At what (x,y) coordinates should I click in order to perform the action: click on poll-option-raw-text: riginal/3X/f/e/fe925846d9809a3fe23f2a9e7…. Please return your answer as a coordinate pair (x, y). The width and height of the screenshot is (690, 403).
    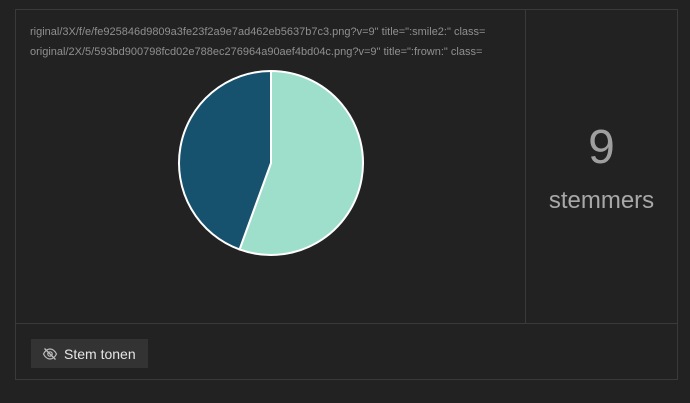
    Looking at the image, I should click on (258, 32).